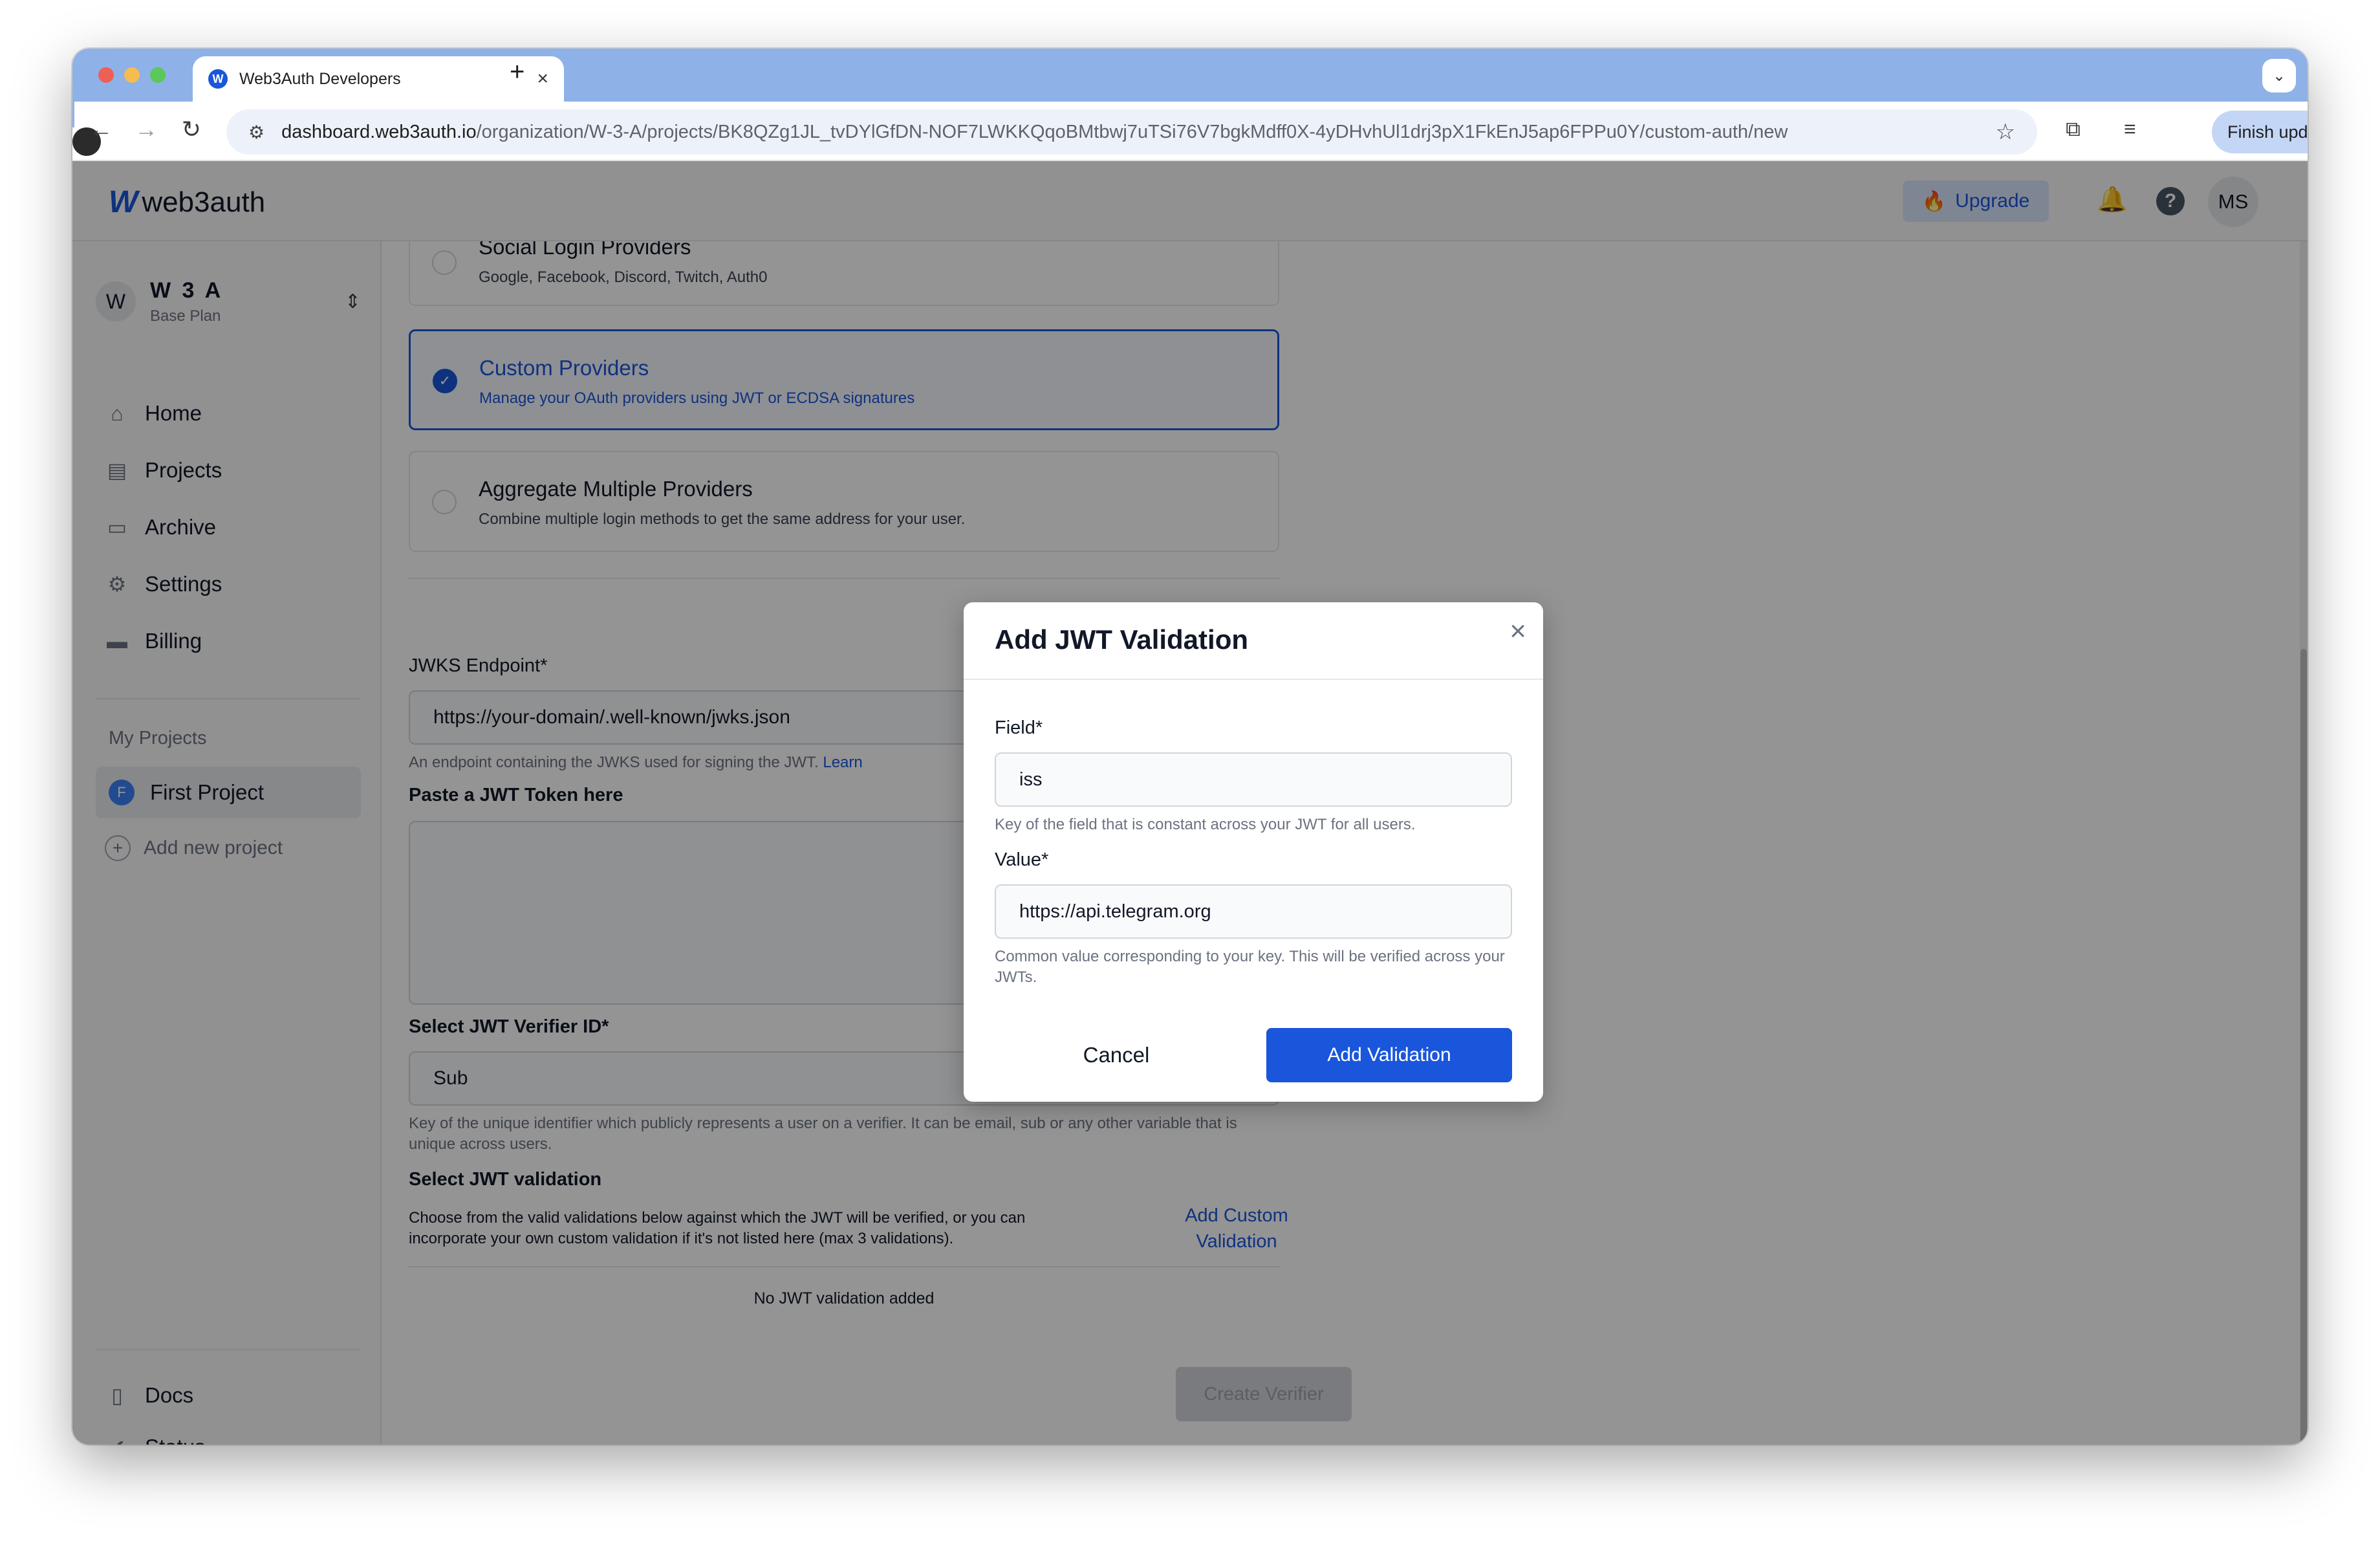 This screenshot has width=2380, height=1541. I want to click on close-icon: ×, so click(1518, 631).